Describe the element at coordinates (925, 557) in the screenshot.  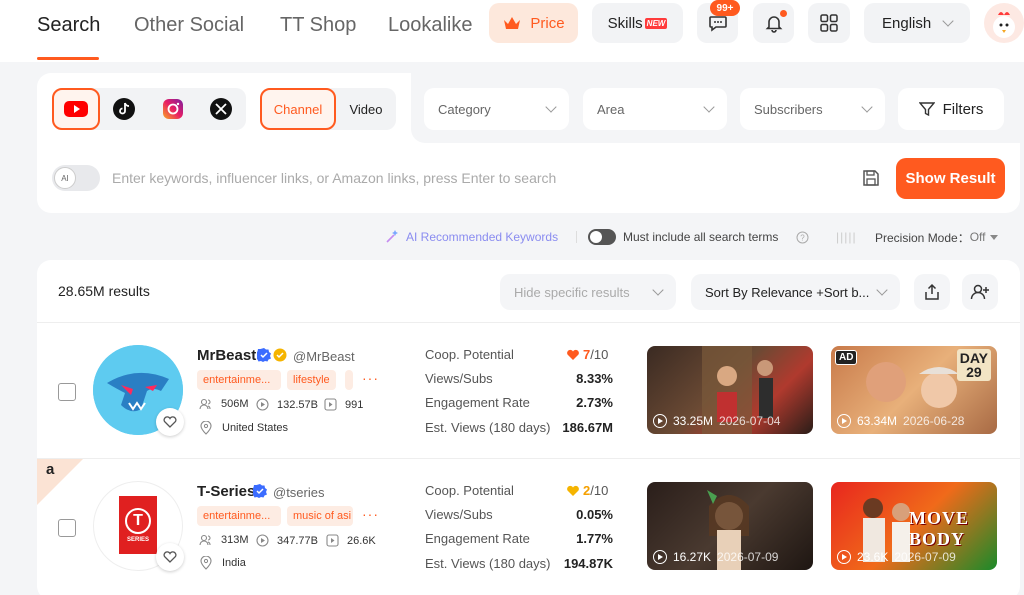
I see `video-date: 2026-07-09` at that location.